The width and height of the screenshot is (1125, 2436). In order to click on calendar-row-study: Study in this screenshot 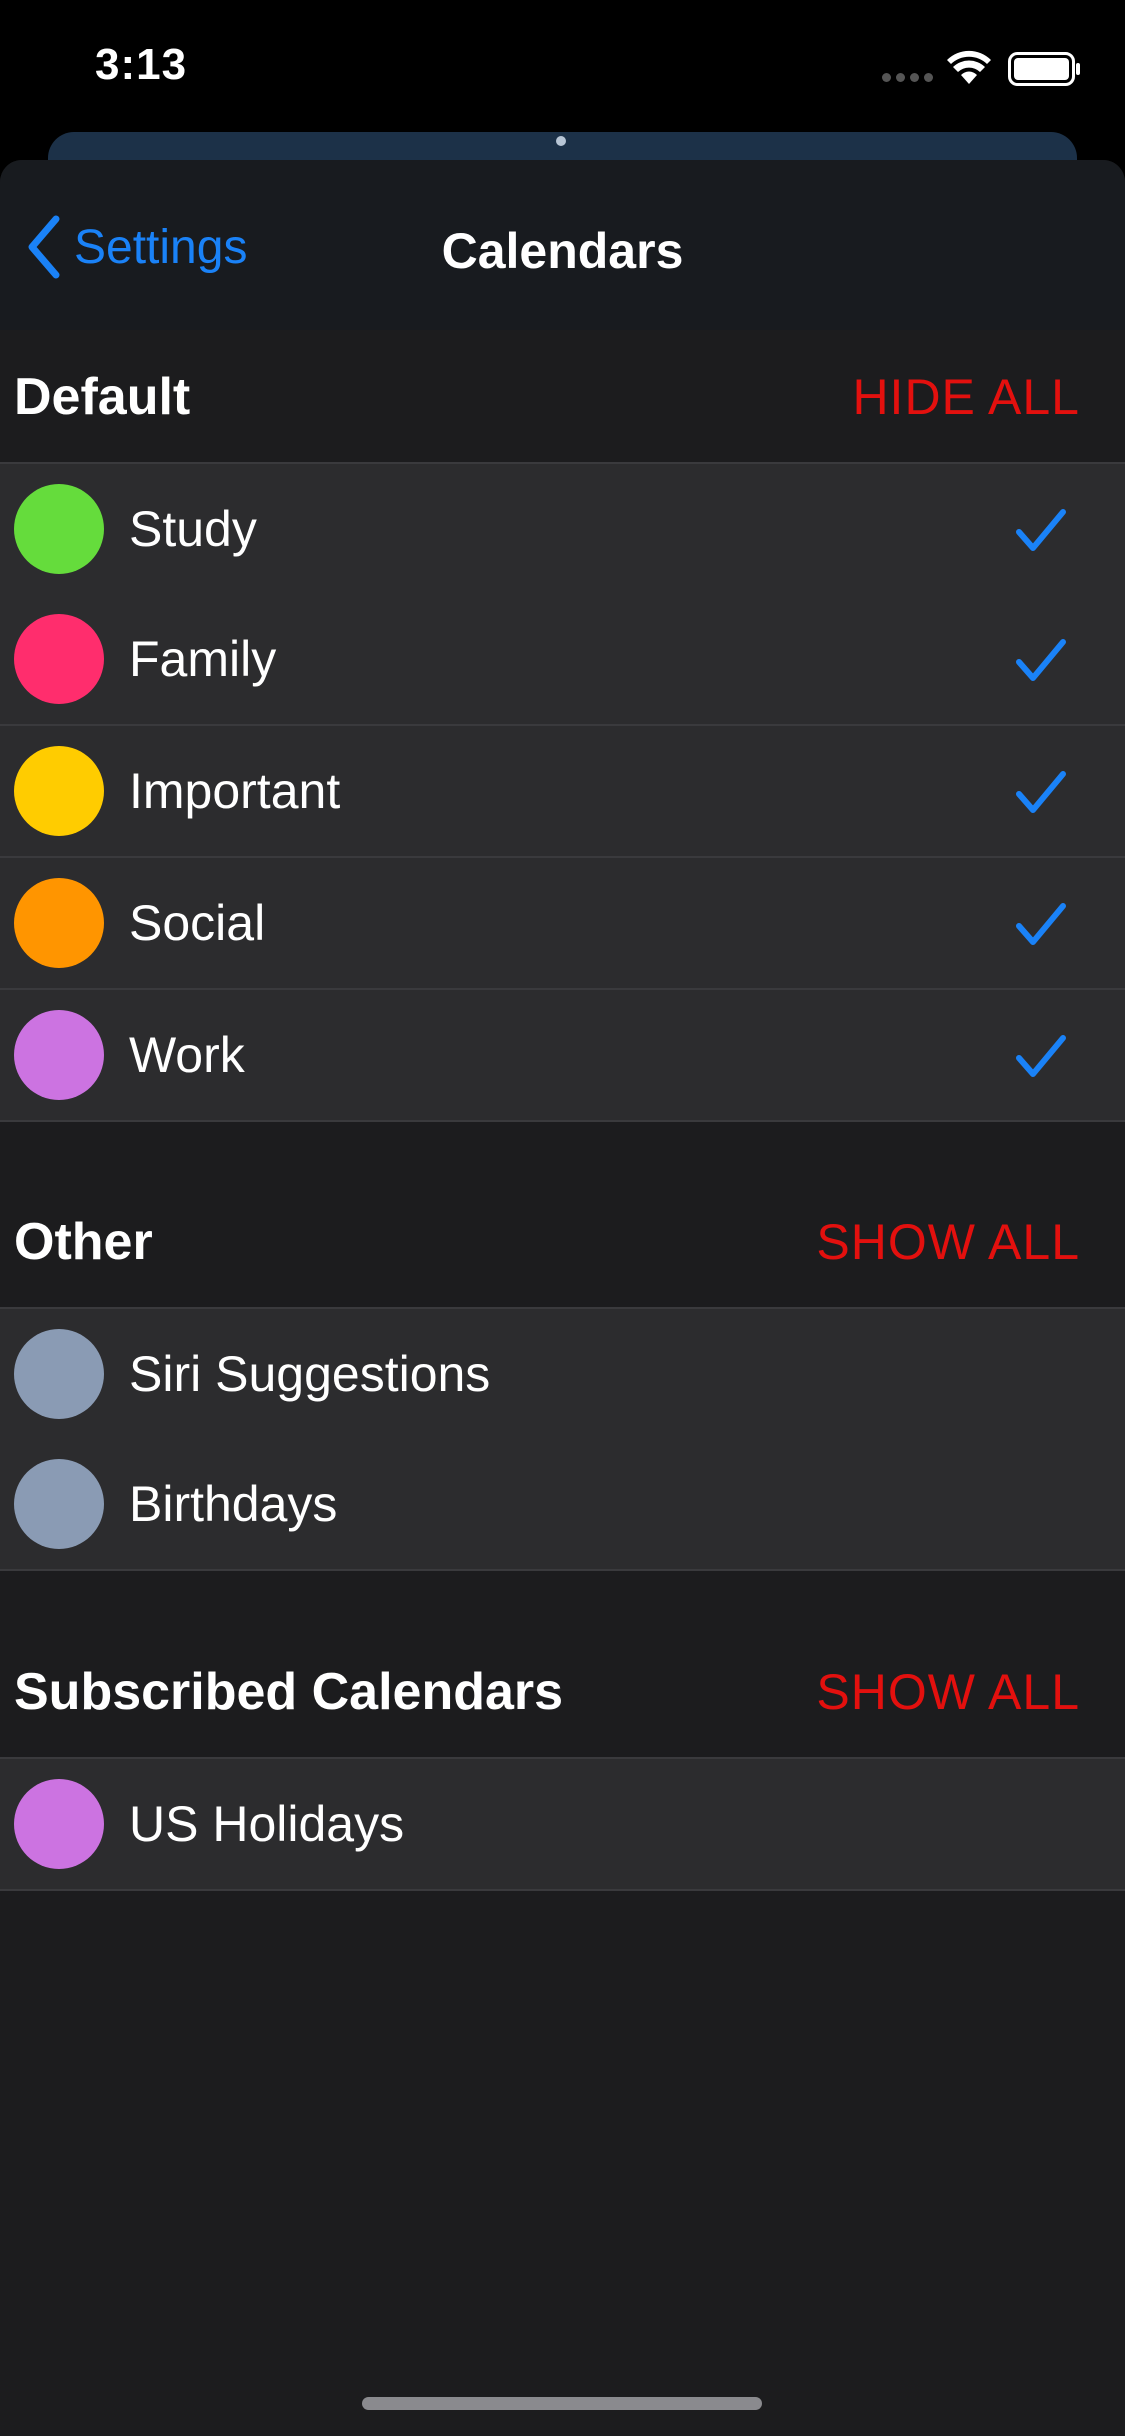, I will do `click(562, 529)`.